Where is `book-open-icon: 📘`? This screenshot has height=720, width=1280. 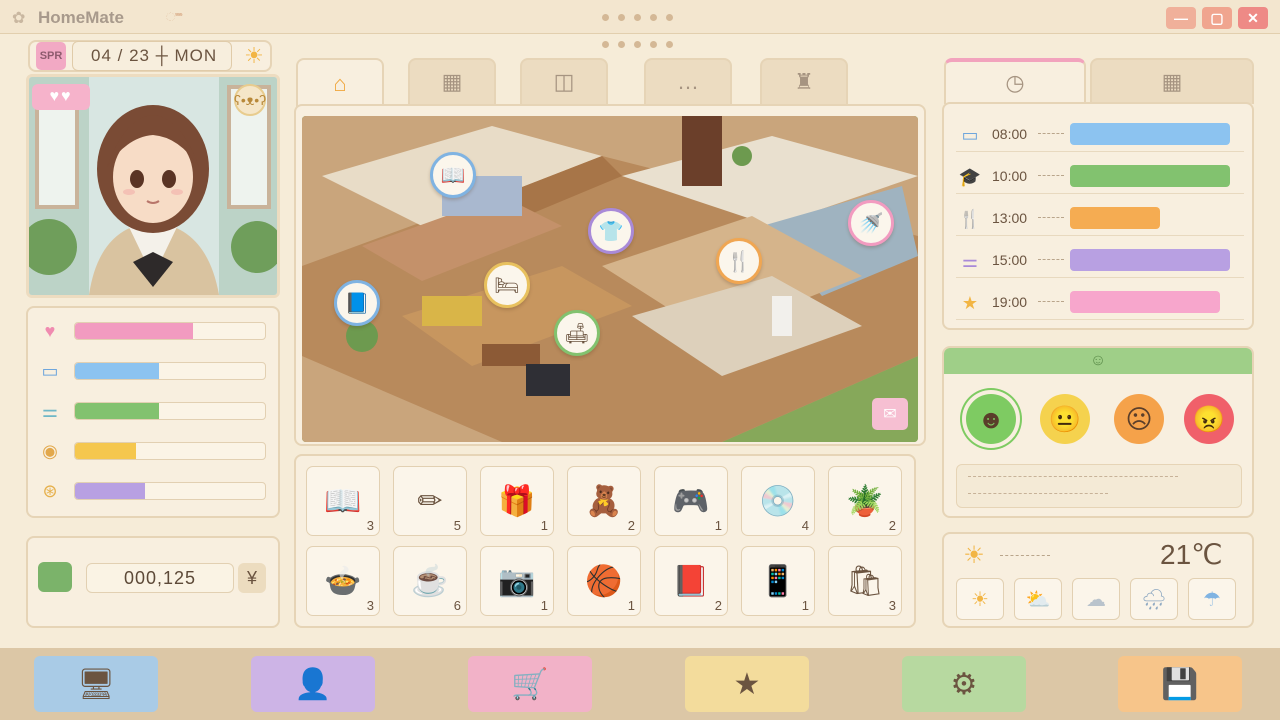
book-open-icon: 📘 is located at coordinates (357, 303).